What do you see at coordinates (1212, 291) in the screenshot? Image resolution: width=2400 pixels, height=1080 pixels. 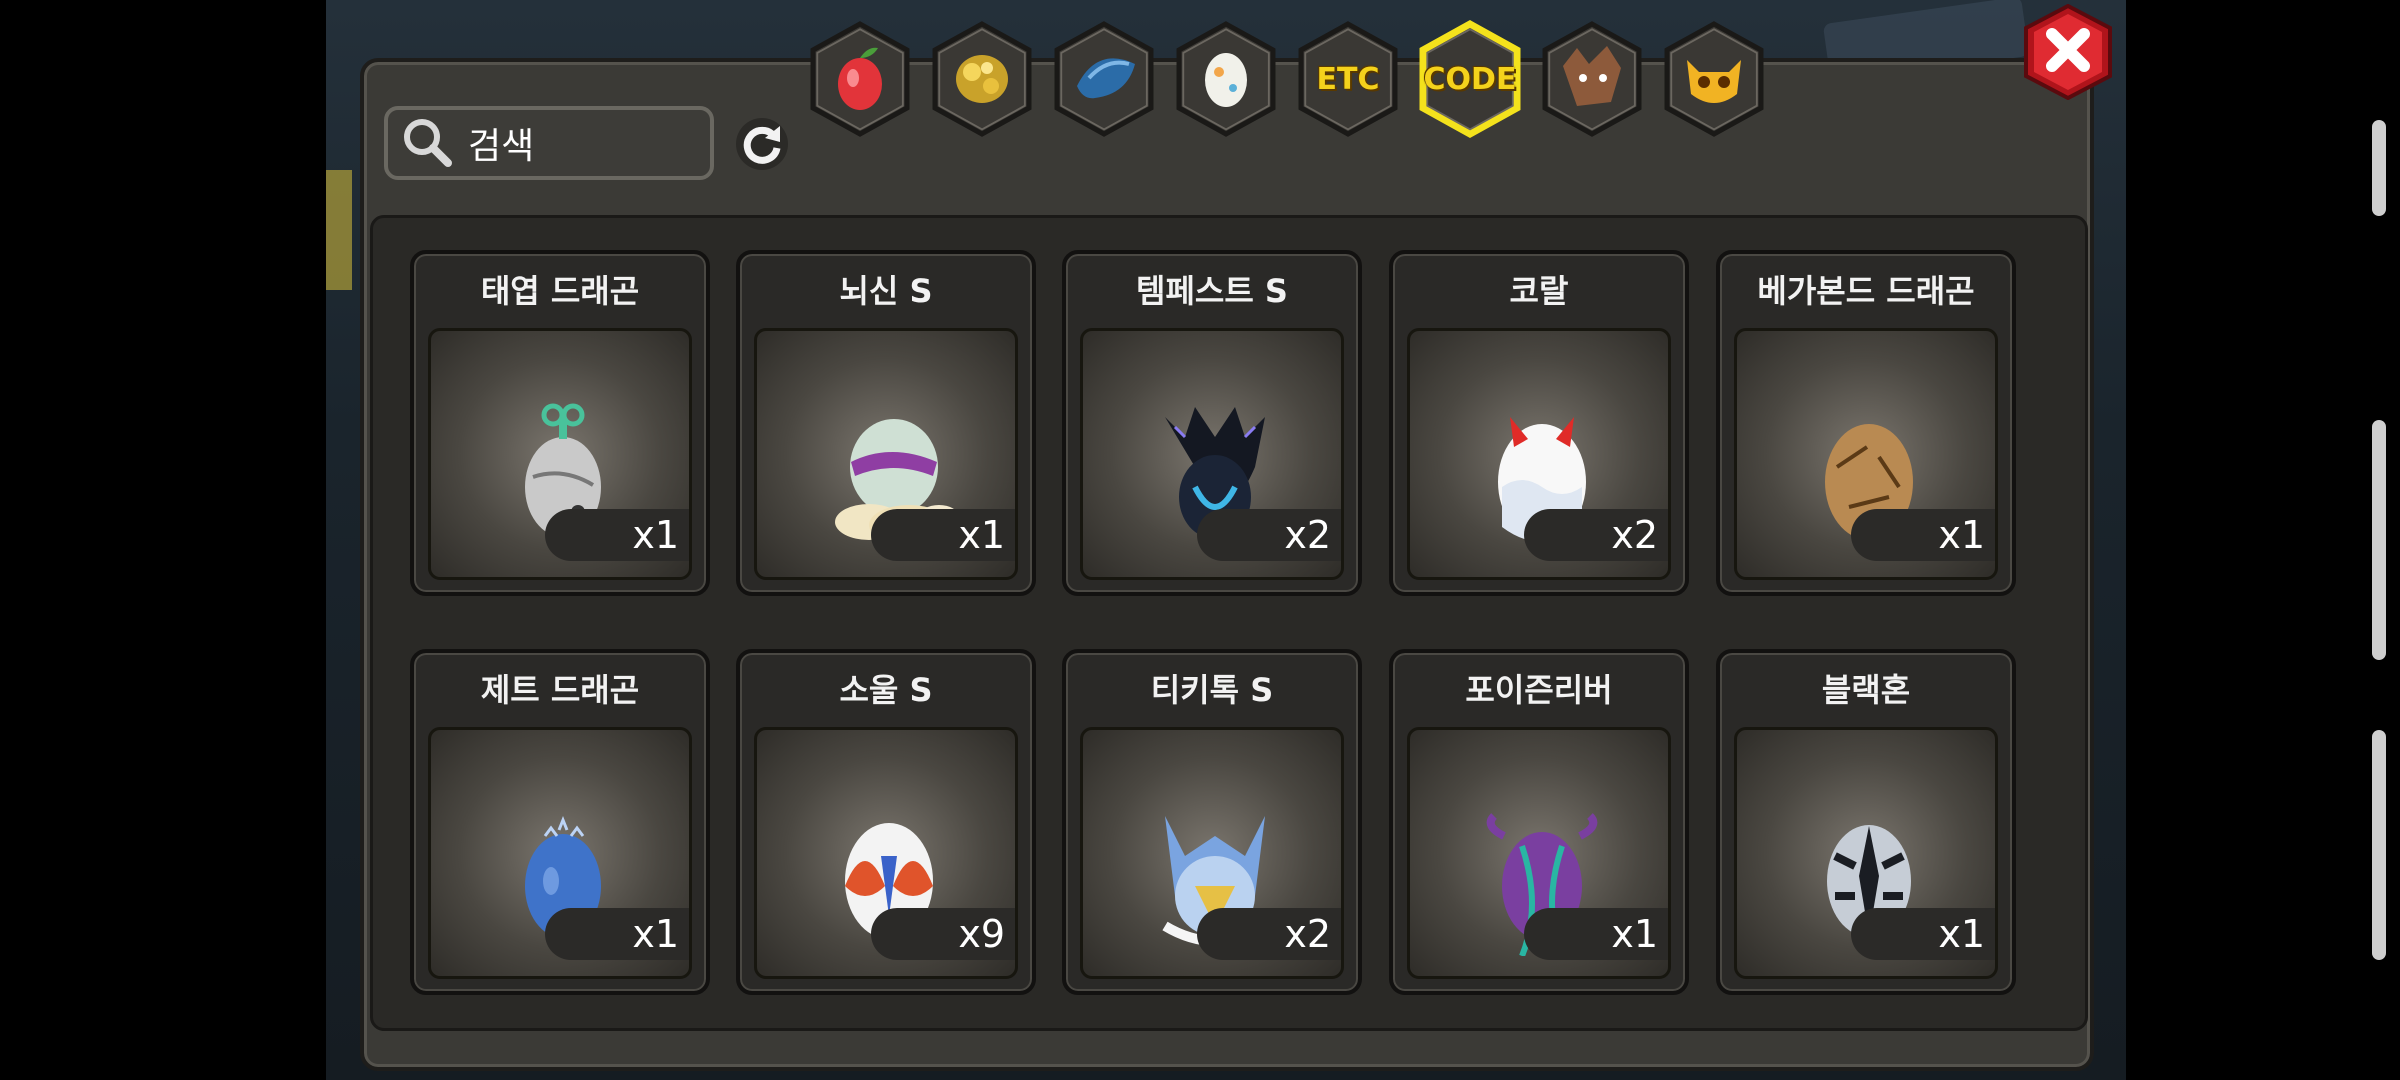 I see `item-name: 템페스트 S` at bounding box center [1212, 291].